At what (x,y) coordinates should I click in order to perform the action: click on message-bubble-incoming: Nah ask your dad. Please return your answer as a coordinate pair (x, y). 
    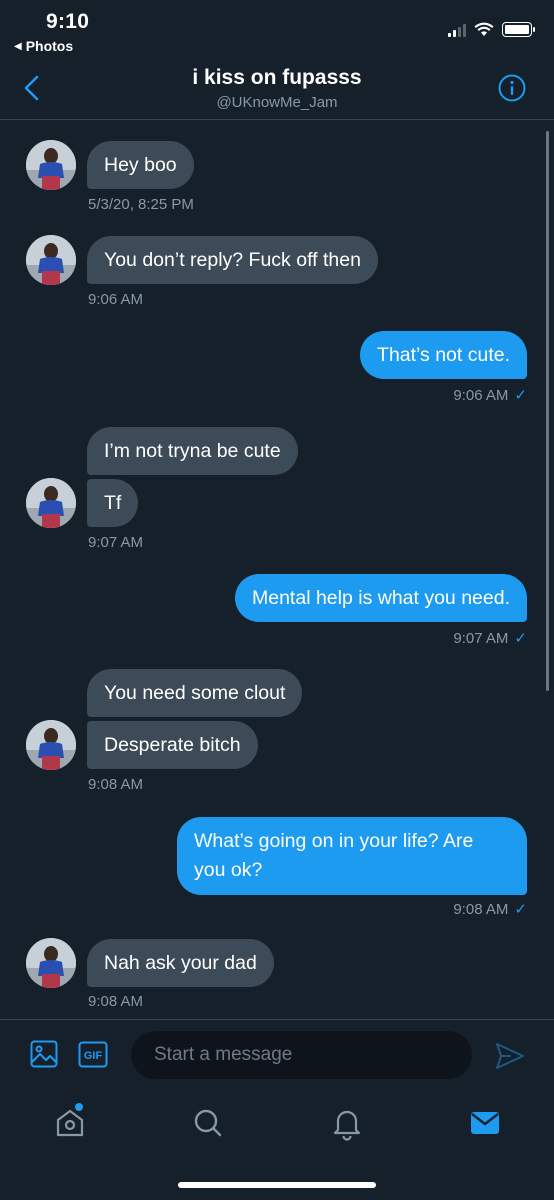
    Looking at the image, I should click on (180, 963).